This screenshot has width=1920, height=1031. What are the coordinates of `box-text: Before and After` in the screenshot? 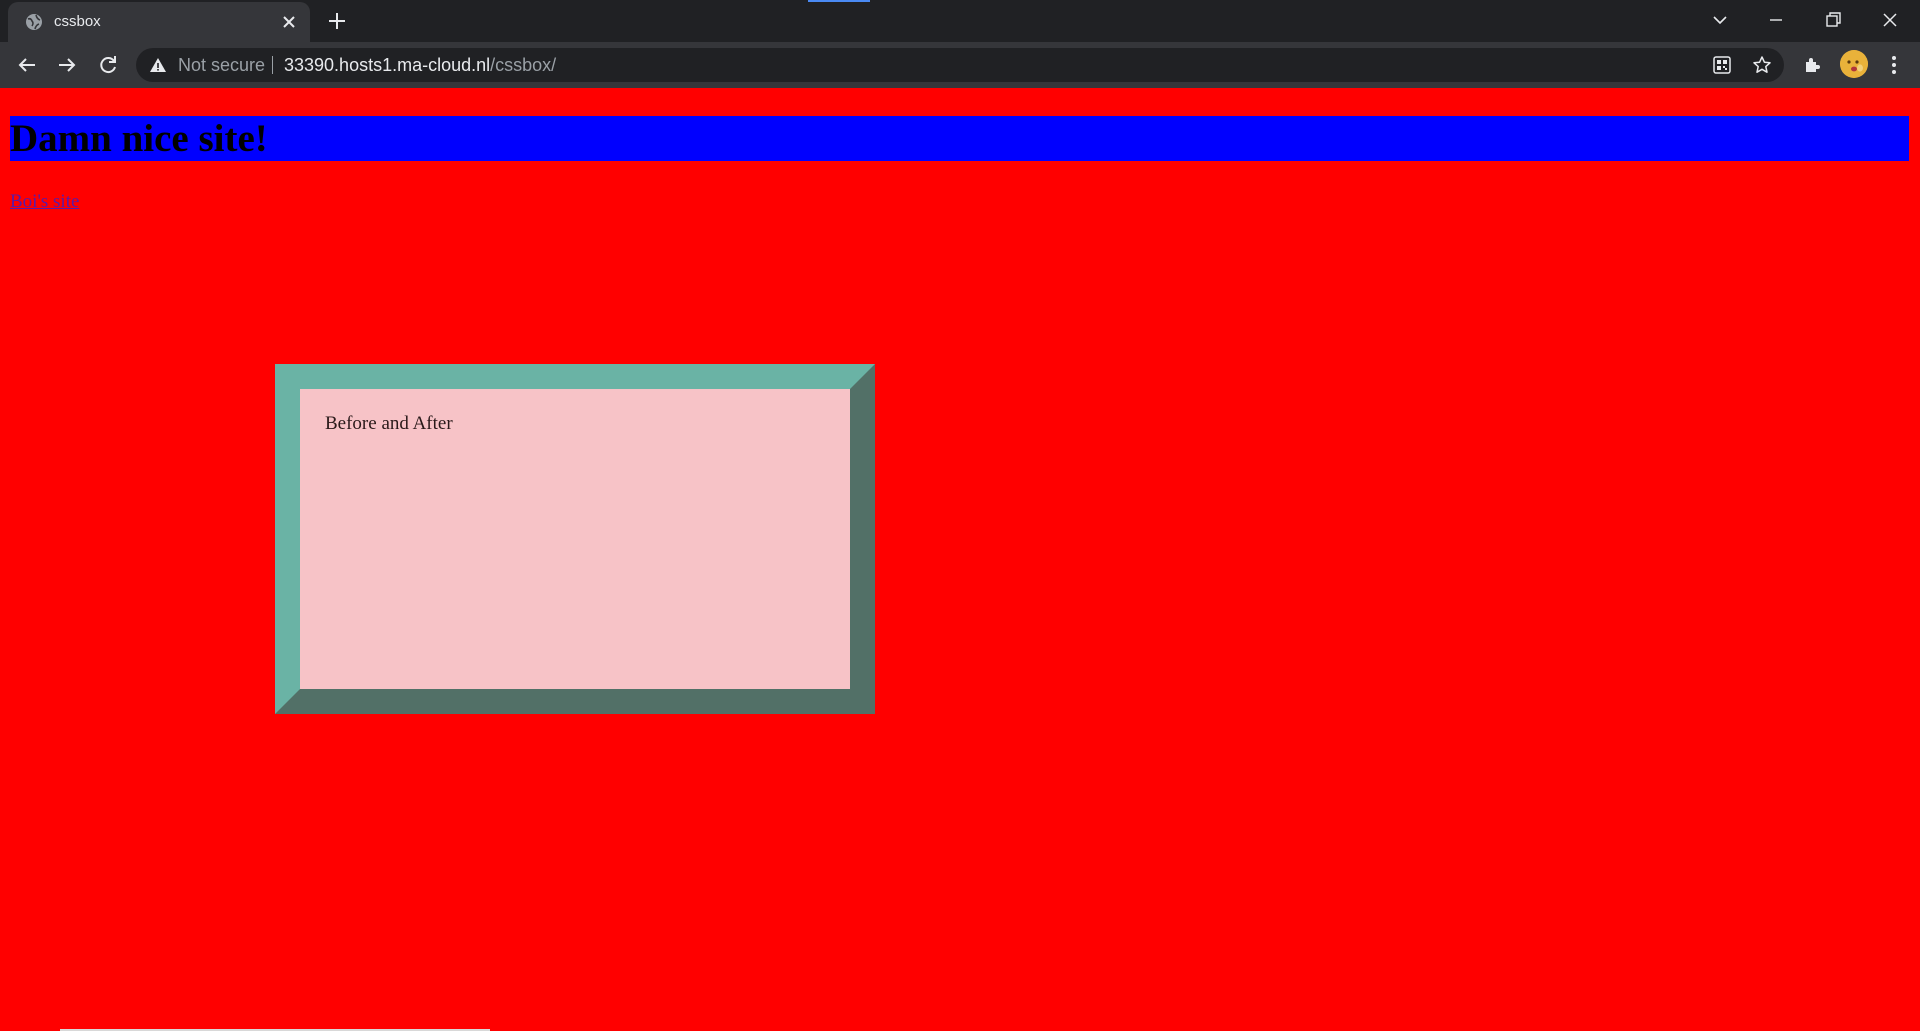 It's located at (389, 423).